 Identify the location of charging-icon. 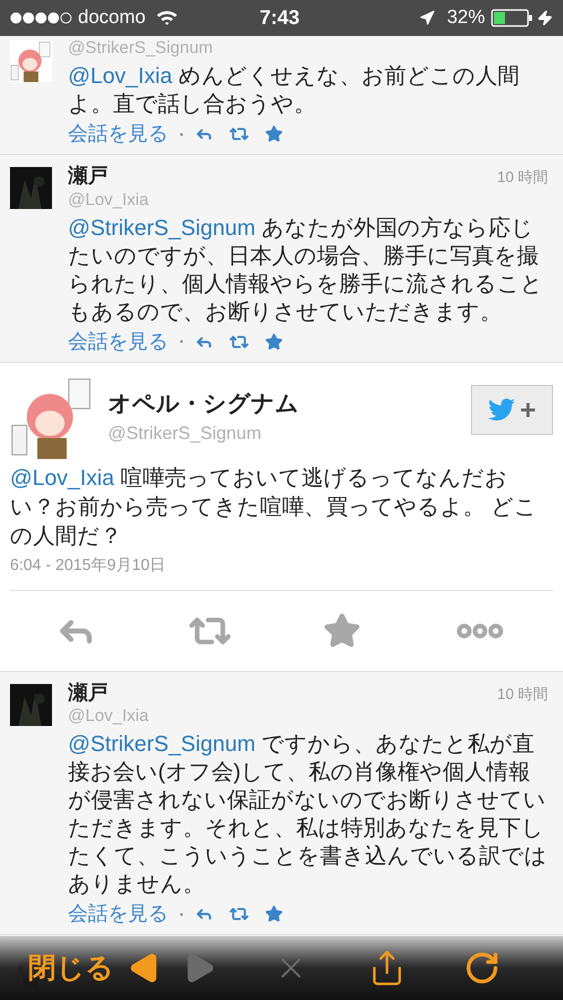
(545, 18).